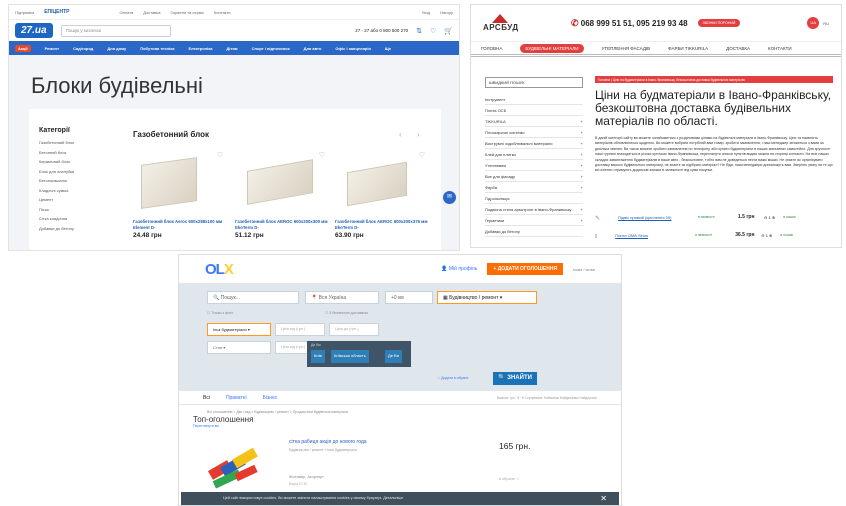  I want to click on favorite-button: в обране ☆, so click(509, 478).